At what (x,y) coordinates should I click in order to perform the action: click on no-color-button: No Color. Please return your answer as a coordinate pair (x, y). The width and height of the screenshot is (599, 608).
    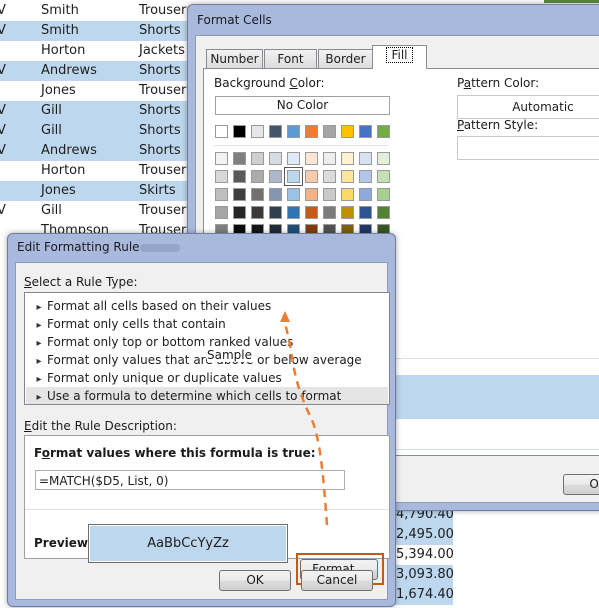
    Looking at the image, I should click on (302, 105).